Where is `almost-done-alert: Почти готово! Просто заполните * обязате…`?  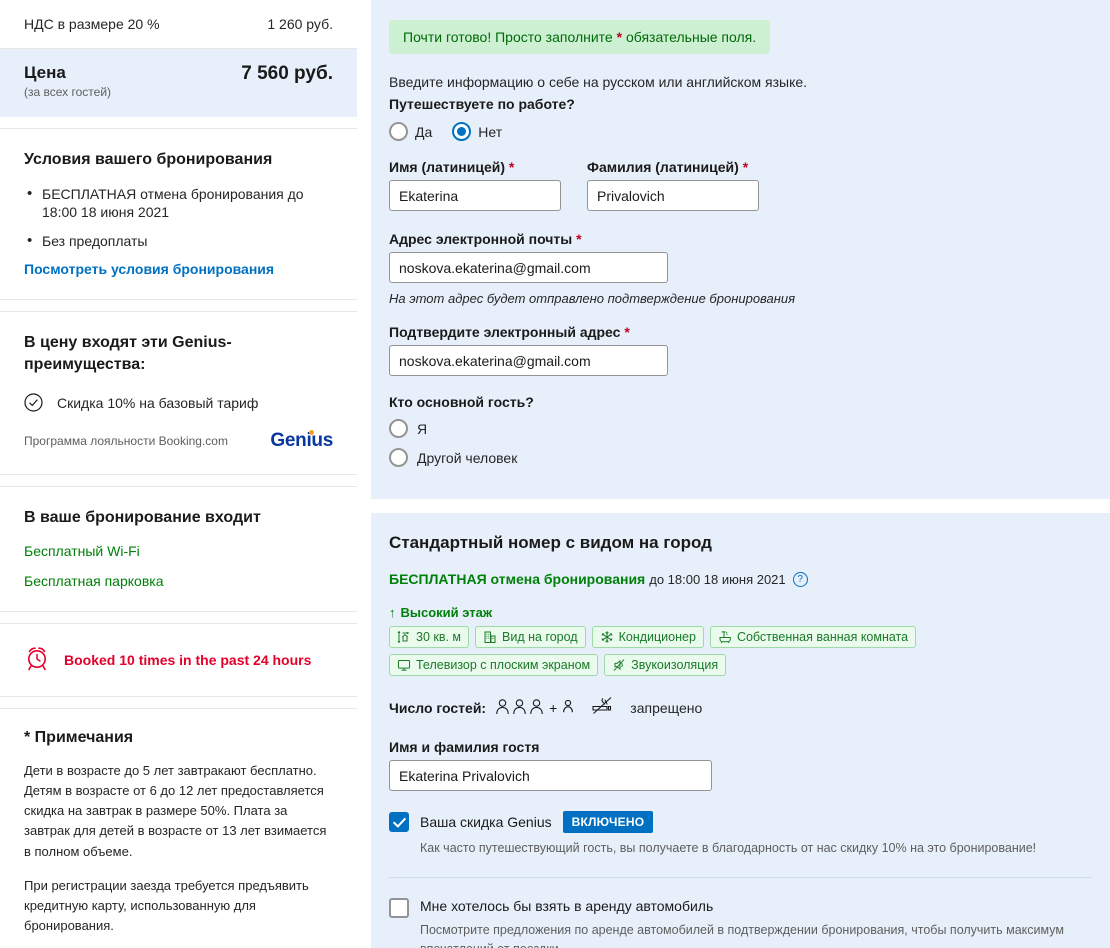 almost-done-alert: Почти готово! Просто заполните * обязате… is located at coordinates (580, 37).